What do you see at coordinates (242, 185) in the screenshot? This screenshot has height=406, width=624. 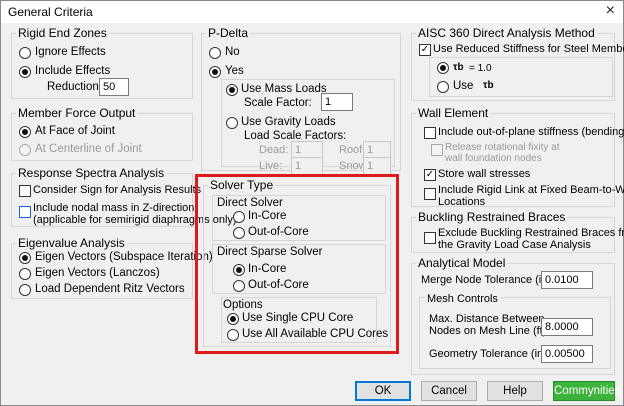 I see `solver-type-title: Solver Type` at bounding box center [242, 185].